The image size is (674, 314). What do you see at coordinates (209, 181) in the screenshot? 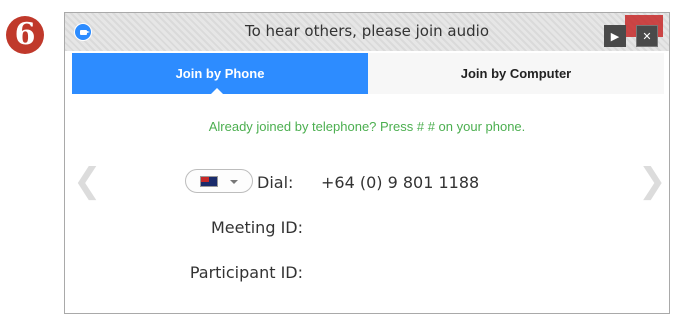
I see `new-zealand-flag-icon` at bounding box center [209, 181].